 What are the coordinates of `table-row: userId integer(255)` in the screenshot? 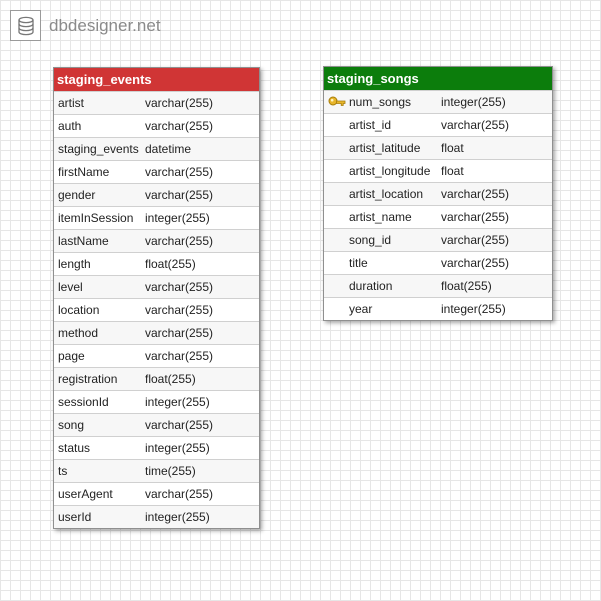 It's located at (156, 516).